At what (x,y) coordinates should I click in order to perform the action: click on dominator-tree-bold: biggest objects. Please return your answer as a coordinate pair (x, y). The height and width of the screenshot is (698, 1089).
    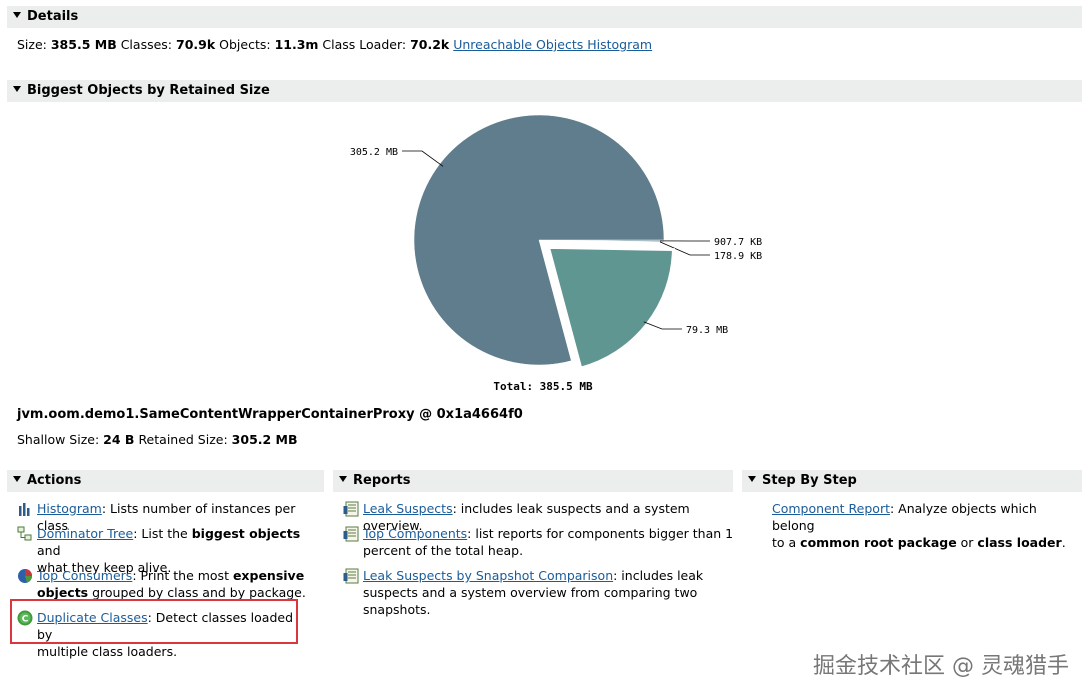
    Looking at the image, I should click on (246, 533).